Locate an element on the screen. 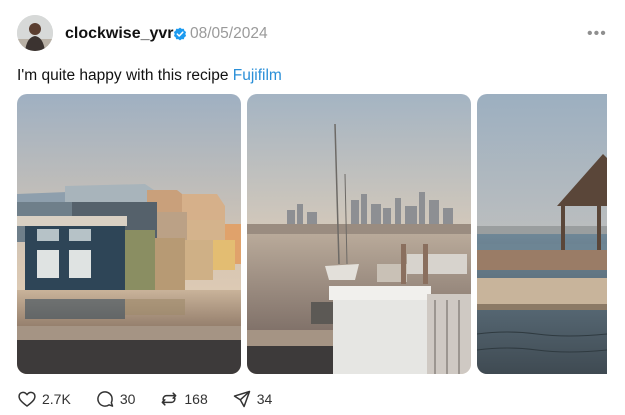 The height and width of the screenshot is (415, 625). post-actions: 2.7K 30 168 34 is located at coordinates (156, 399).